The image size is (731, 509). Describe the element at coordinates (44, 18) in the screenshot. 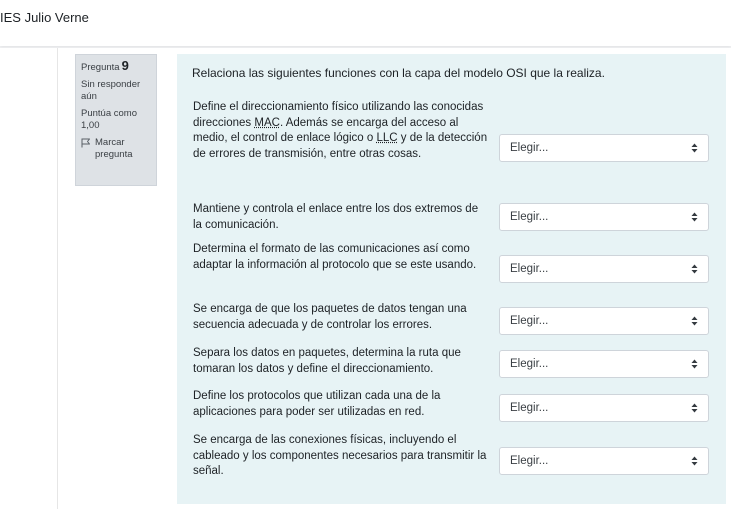

I see `site-name-link: IES Julio Verne` at that location.